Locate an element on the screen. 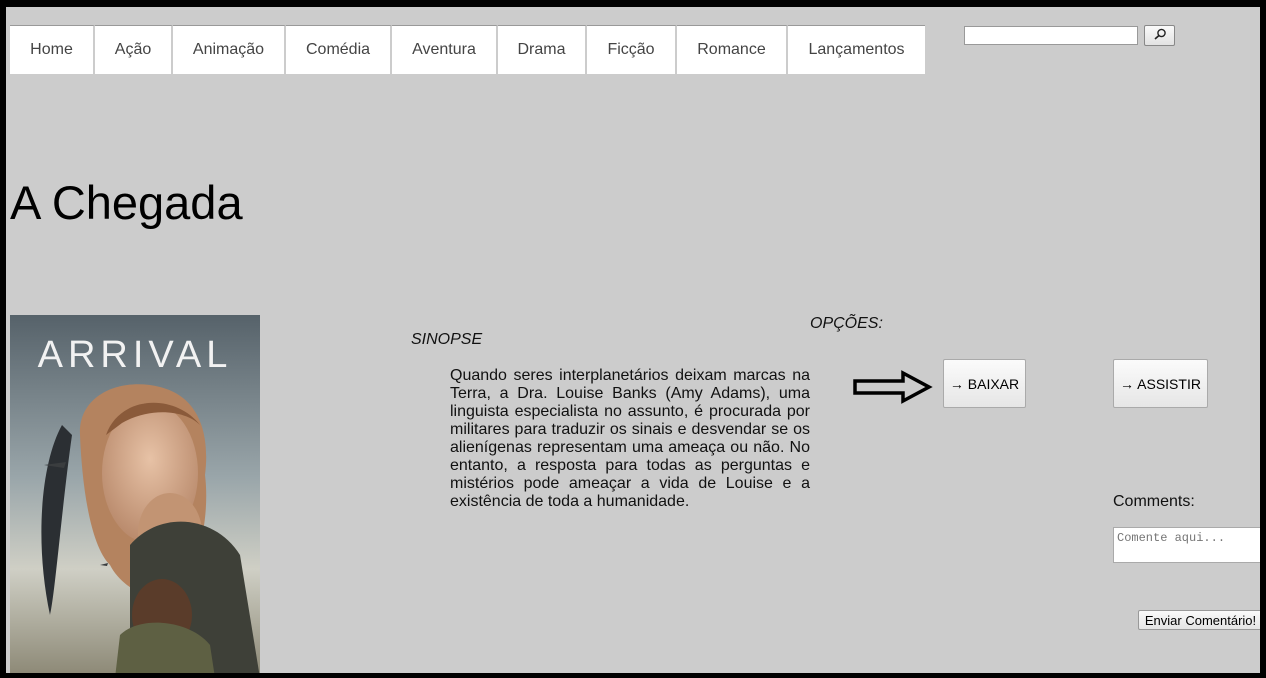 The width and height of the screenshot is (1266, 678). nav-item-lancamentos: Lançamentos is located at coordinates (856, 49).